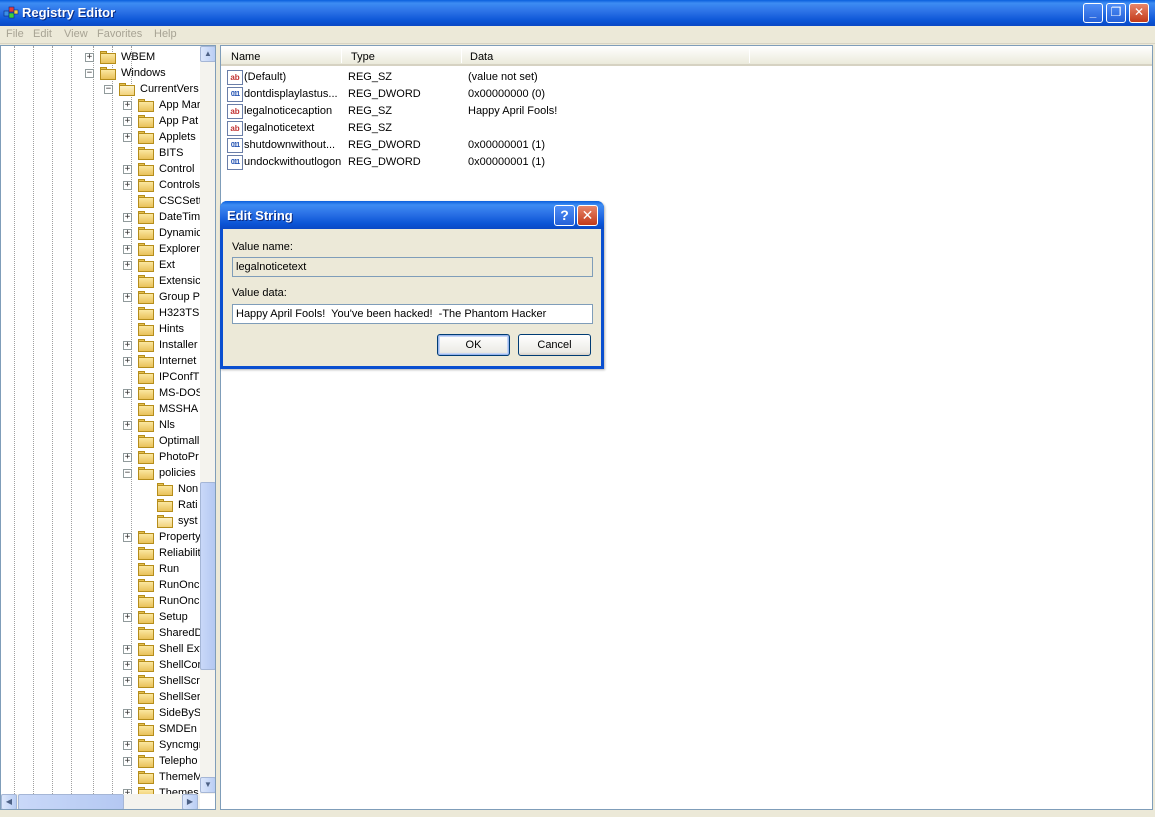 The image size is (1155, 817). I want to click on scroll-left-button: ◀, so click(9, 801).